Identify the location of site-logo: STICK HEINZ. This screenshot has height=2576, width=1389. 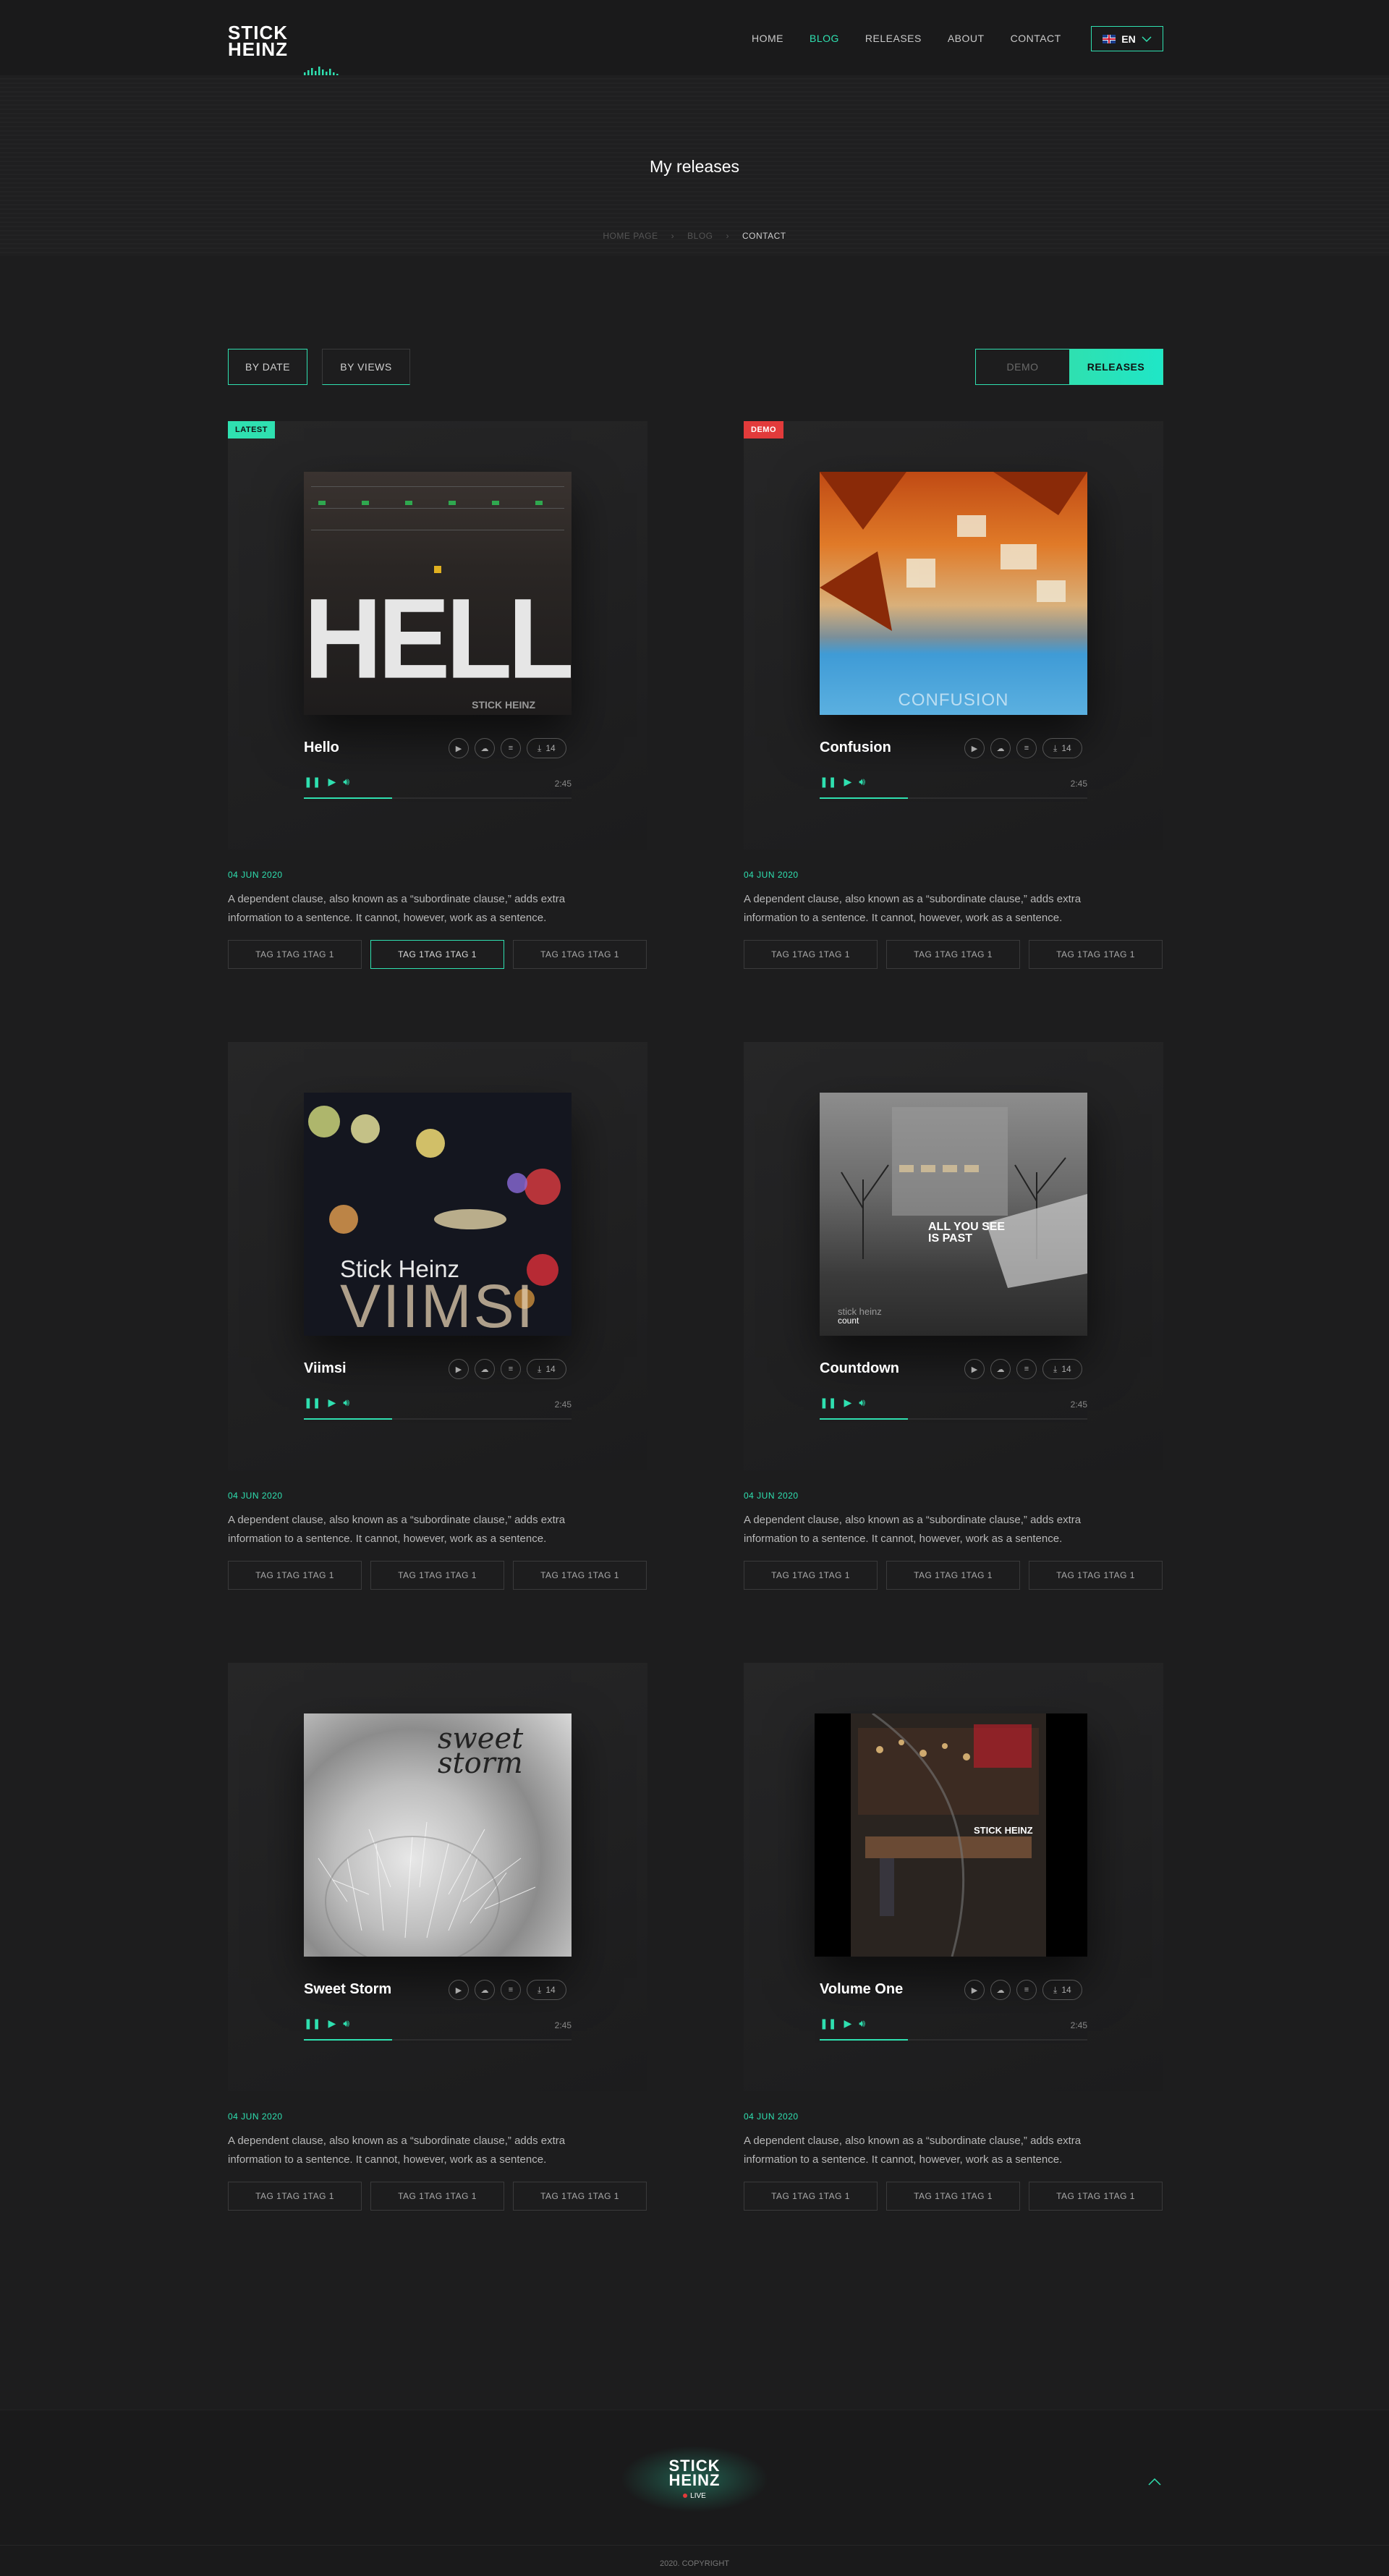
(258, 41).